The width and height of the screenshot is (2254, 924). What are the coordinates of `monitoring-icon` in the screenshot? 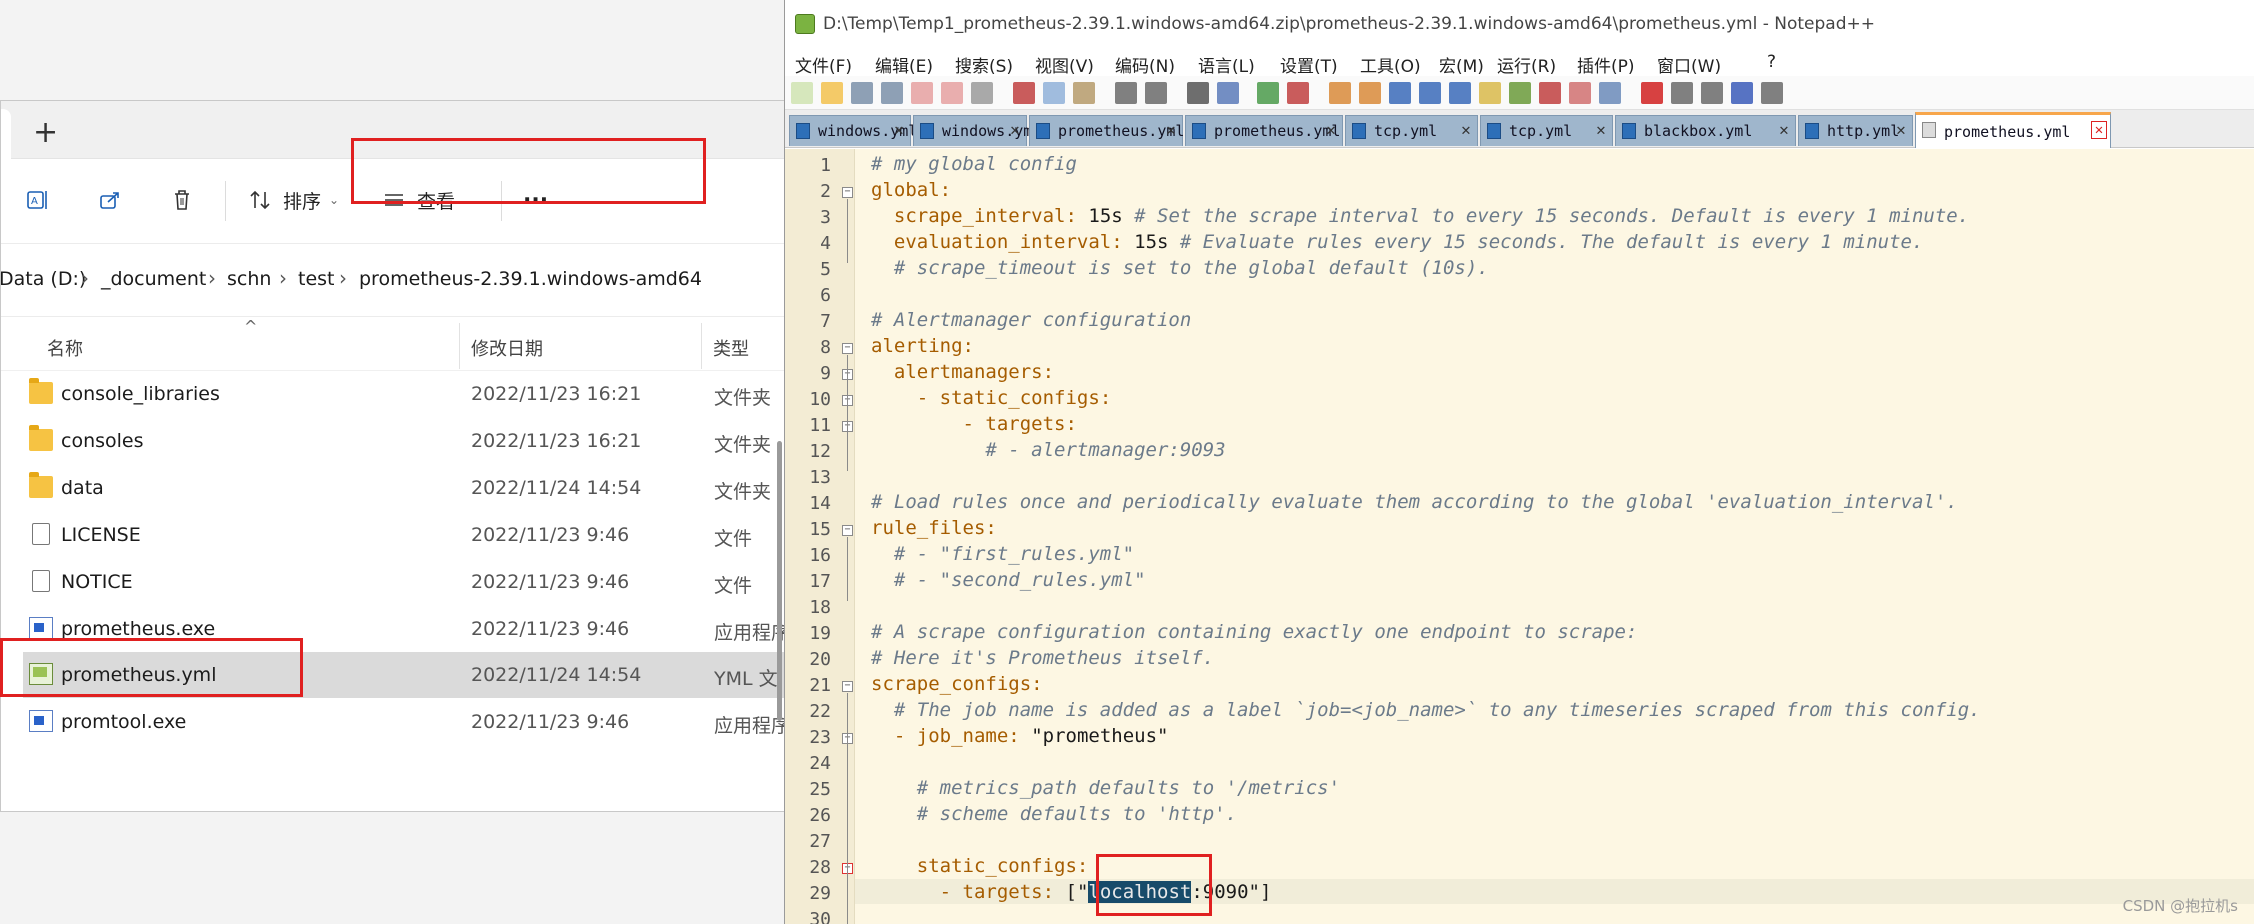 It's located at (1580, 93).